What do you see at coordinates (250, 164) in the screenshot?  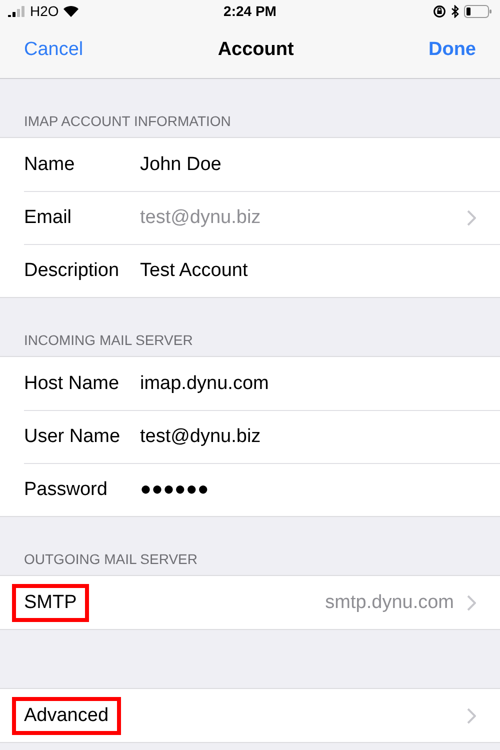 I see `settings-row: Name John Doe` at bounding box center [250, 164].